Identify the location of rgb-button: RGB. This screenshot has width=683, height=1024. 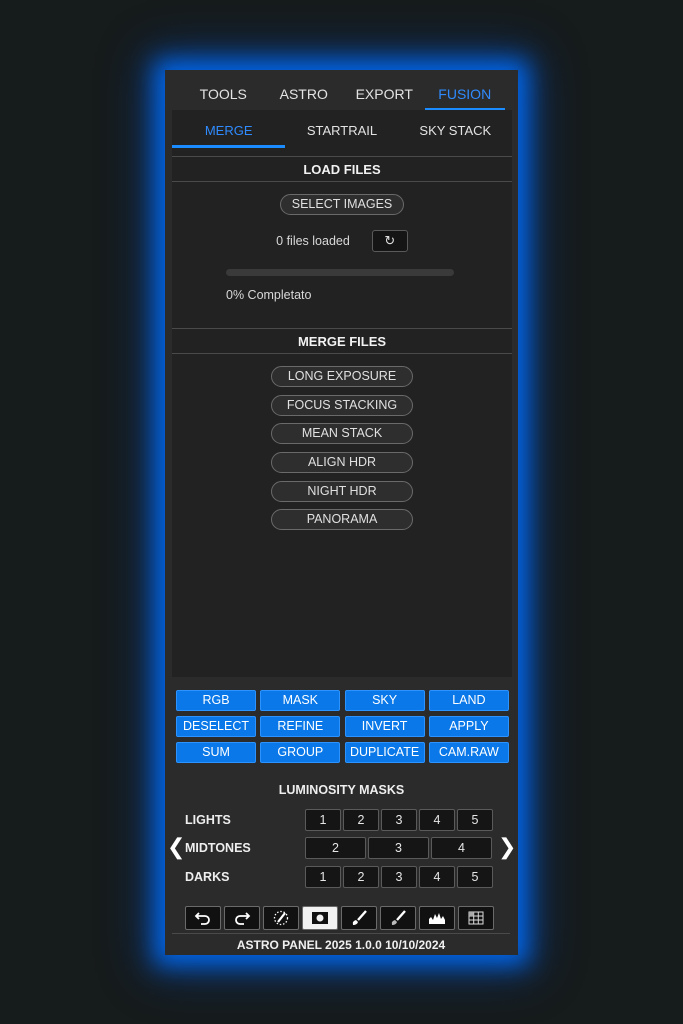
(216, 700).